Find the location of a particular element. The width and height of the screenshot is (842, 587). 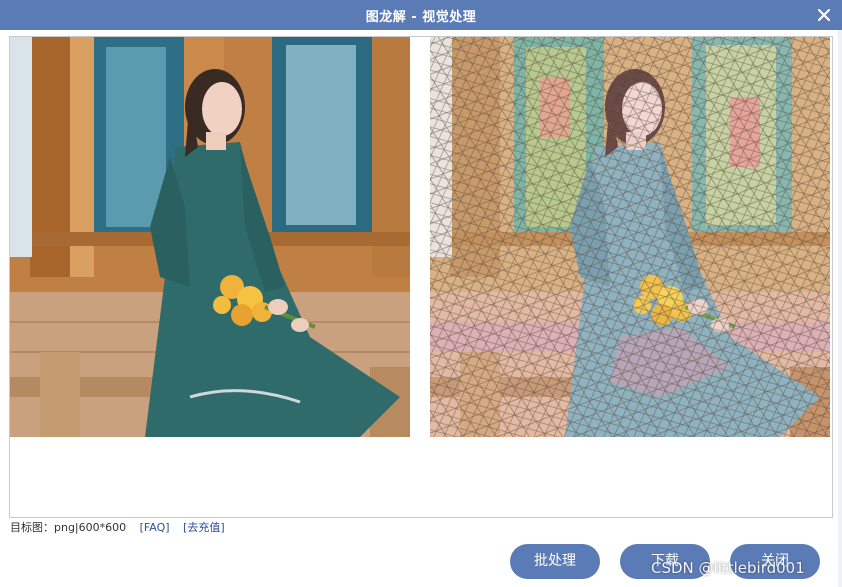

dialog-titlebar: 图龙解 - 视觉处理 is located at coordinates (421, 15).